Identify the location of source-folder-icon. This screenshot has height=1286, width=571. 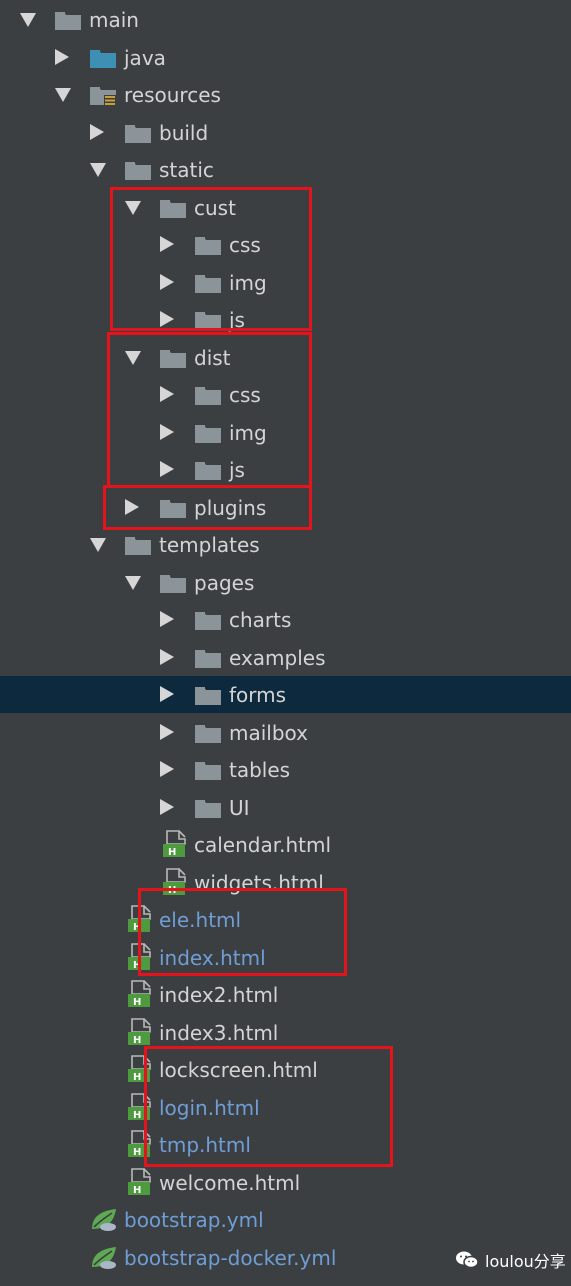
(103, 58).